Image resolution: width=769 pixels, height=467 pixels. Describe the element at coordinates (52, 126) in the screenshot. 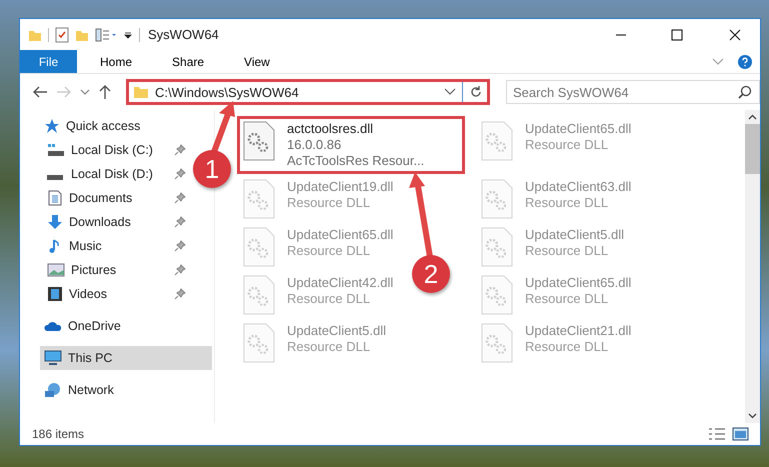

I see `star-icon` at that location.